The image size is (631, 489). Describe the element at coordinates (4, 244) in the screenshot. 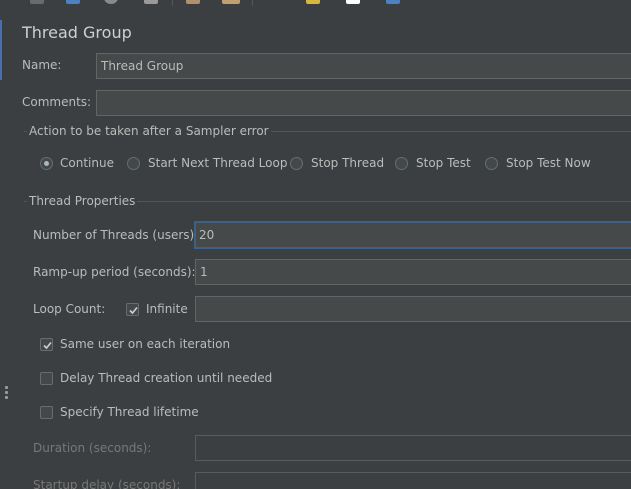

I see `left-gutter` at that location.